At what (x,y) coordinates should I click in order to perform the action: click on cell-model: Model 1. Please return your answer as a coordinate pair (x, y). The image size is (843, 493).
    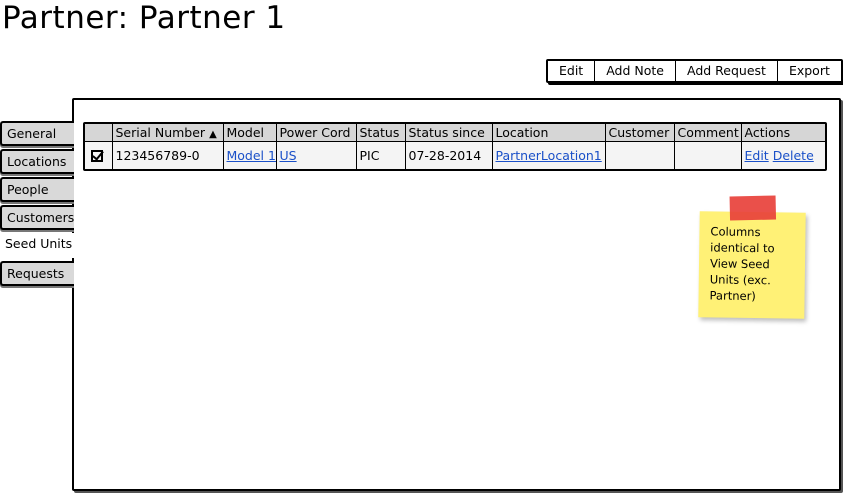
    Looking at the image, I should click on (249, 154).